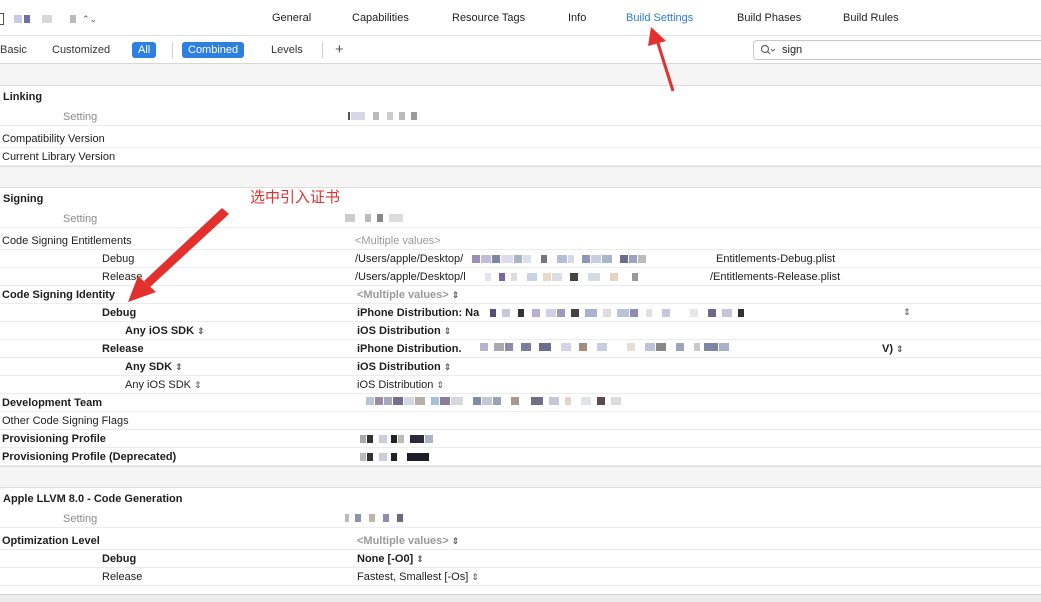 This screenshot has width=1041, height=602. What do you see at coordinates (59, 295) in the screenshot?
I see `setting-name: Code Signing Identity` at bounding box center [59, 295].